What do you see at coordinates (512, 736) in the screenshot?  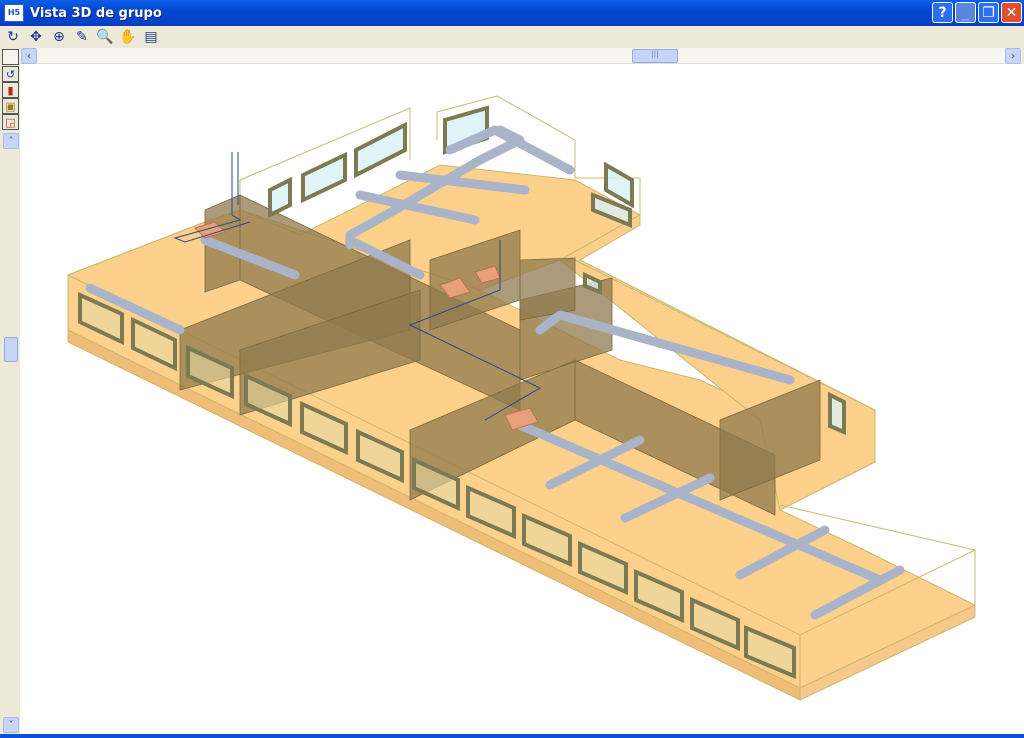 I see `window-bottom-border` at bounding box center [512, 736].